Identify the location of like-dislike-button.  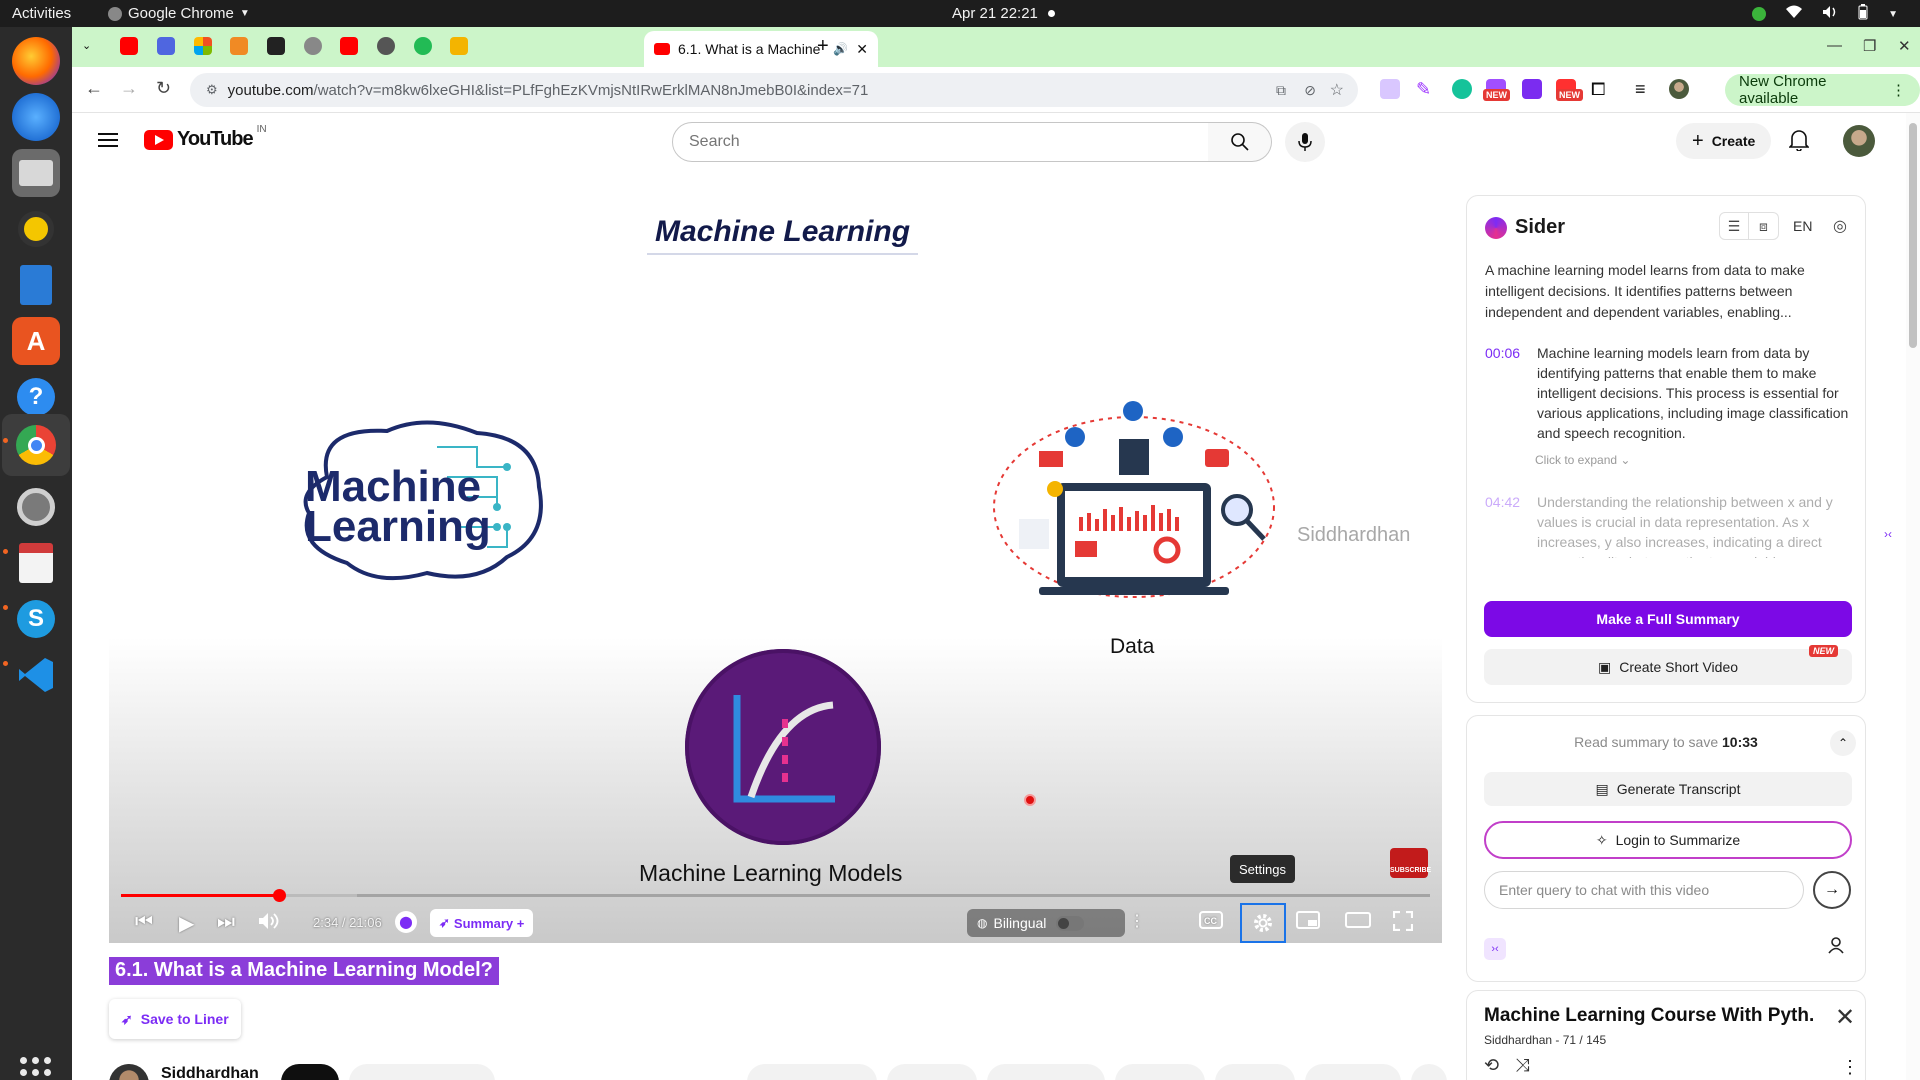
(812, 1072).